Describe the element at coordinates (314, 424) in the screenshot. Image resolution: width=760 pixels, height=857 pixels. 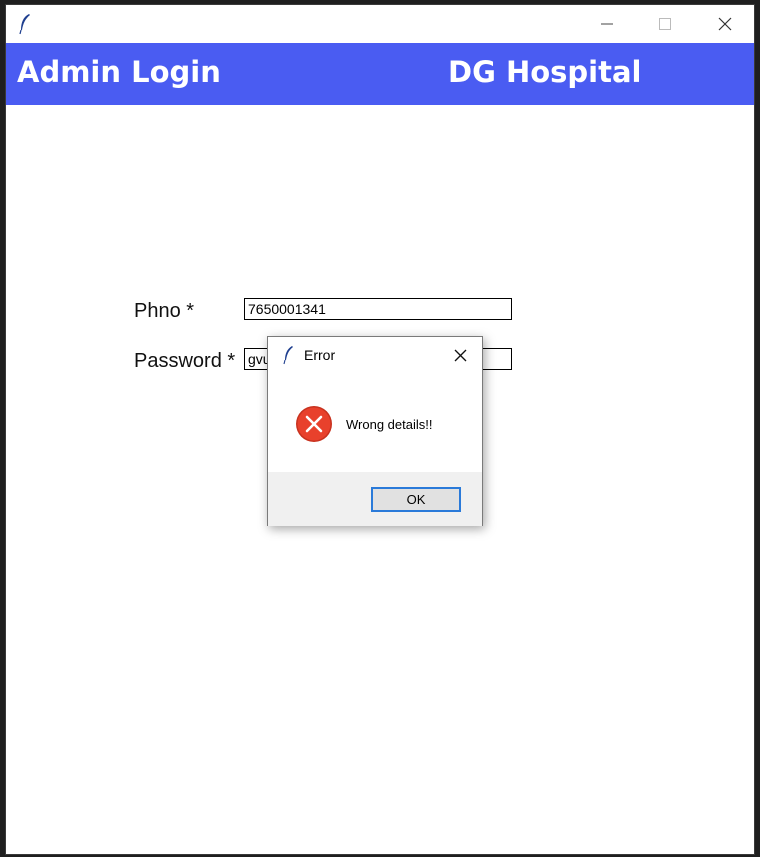
I see `error-icon` at that location.